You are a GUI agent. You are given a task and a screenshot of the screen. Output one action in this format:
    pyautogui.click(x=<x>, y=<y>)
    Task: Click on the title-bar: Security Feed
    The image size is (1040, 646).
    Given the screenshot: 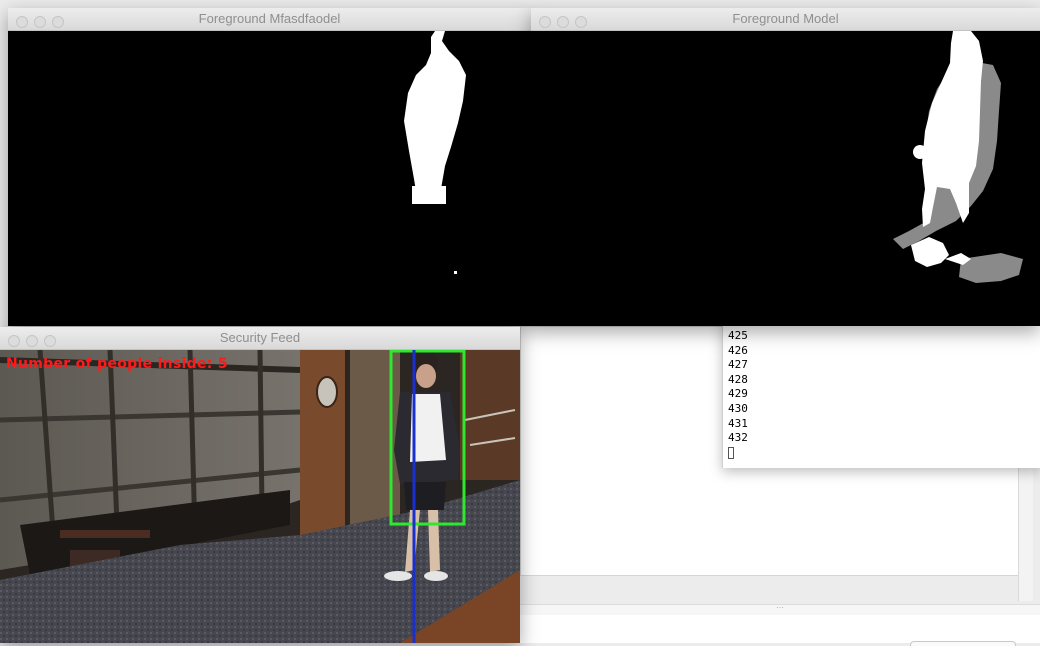 What is the action you would take?
    pyautogui.click(x=260, y=338)
    